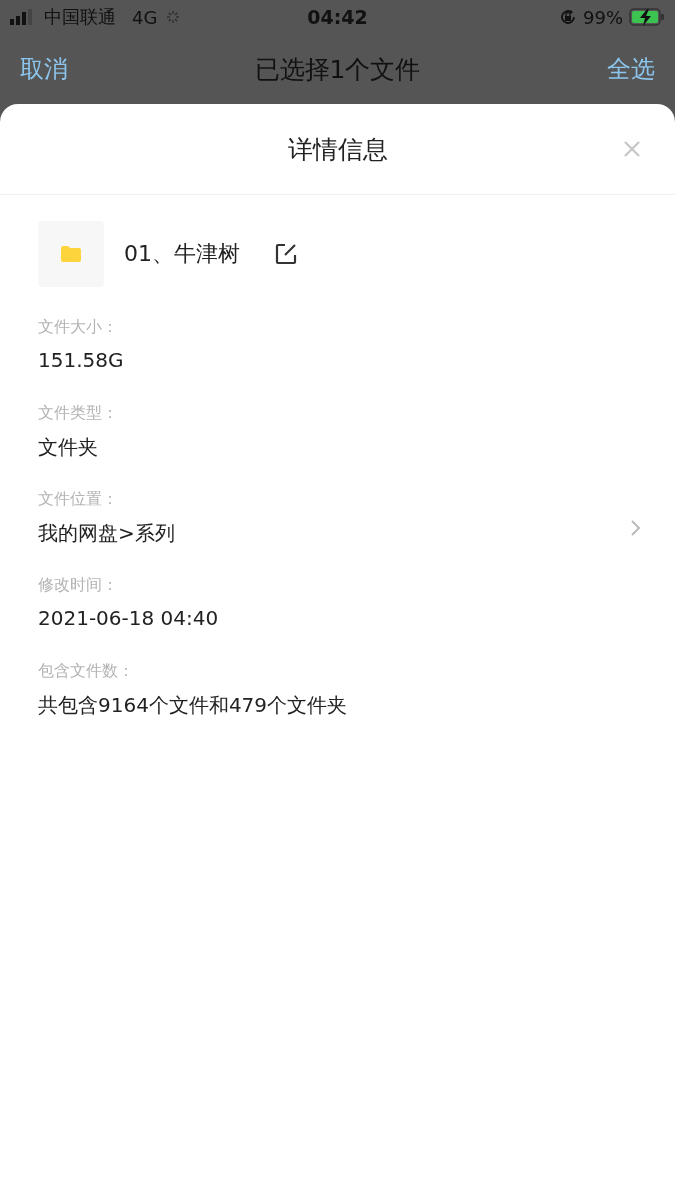  Describe the element at coordinates (68, 447) in the screenshot. I see `field-value: 文件夹` at that location.